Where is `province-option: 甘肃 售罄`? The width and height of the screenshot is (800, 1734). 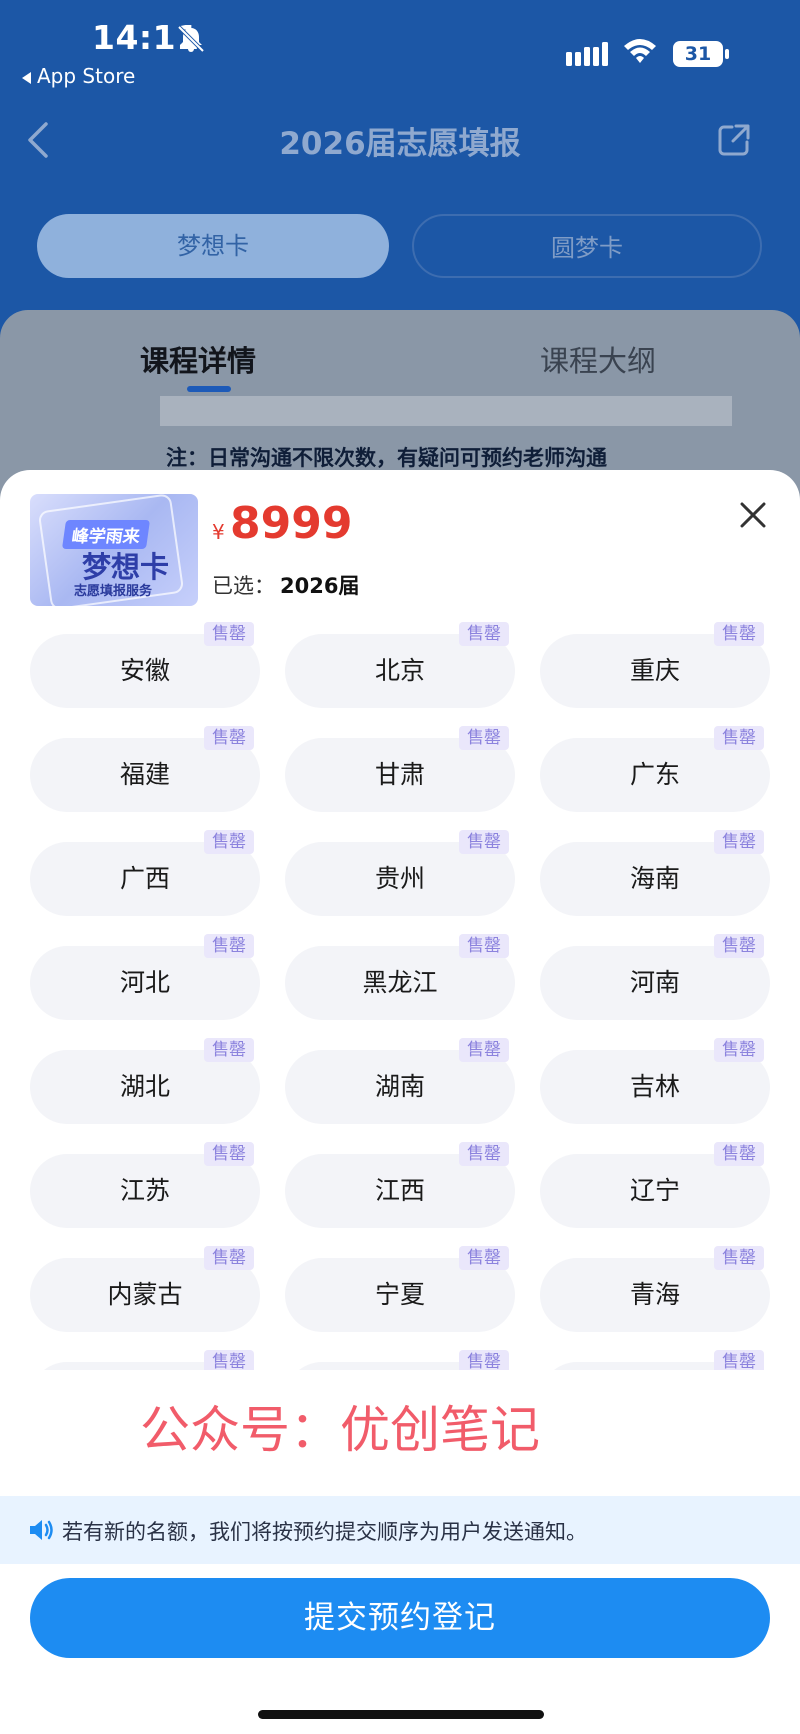
province-option: 甘肃 售罄 is located at coordinates (400, 769).